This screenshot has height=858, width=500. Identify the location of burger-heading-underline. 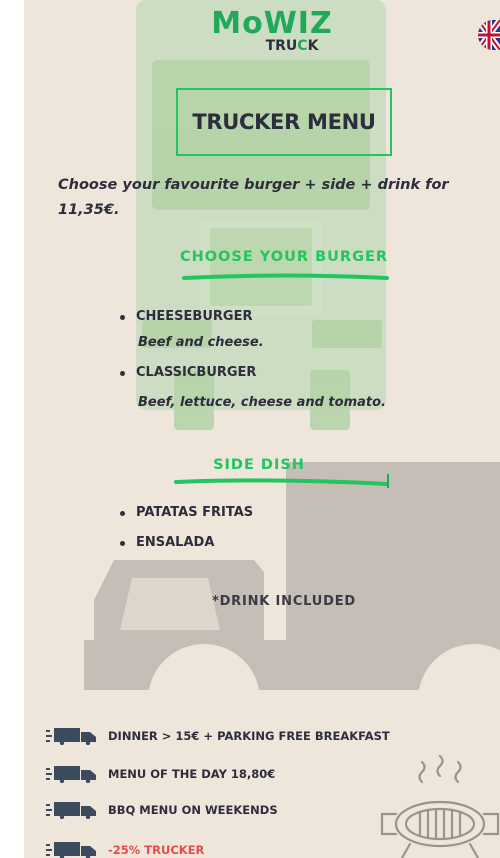
(285, 276).